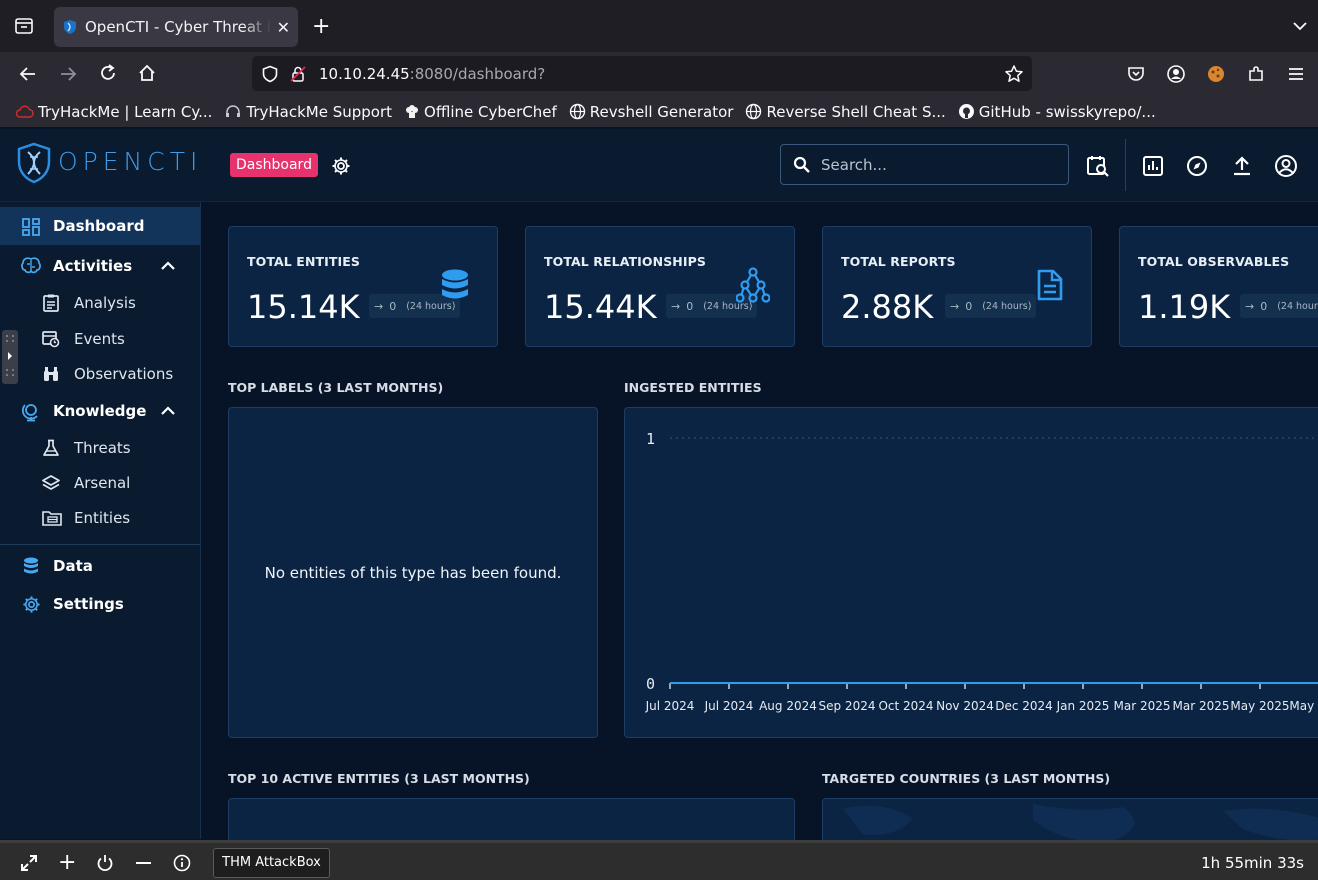 Image resolution: width=1318 pixels, height=880 pixels. Describe the element at coordinates (364, 73) in the screenshot. I see `url-host: 10.10.24.45` at that location.